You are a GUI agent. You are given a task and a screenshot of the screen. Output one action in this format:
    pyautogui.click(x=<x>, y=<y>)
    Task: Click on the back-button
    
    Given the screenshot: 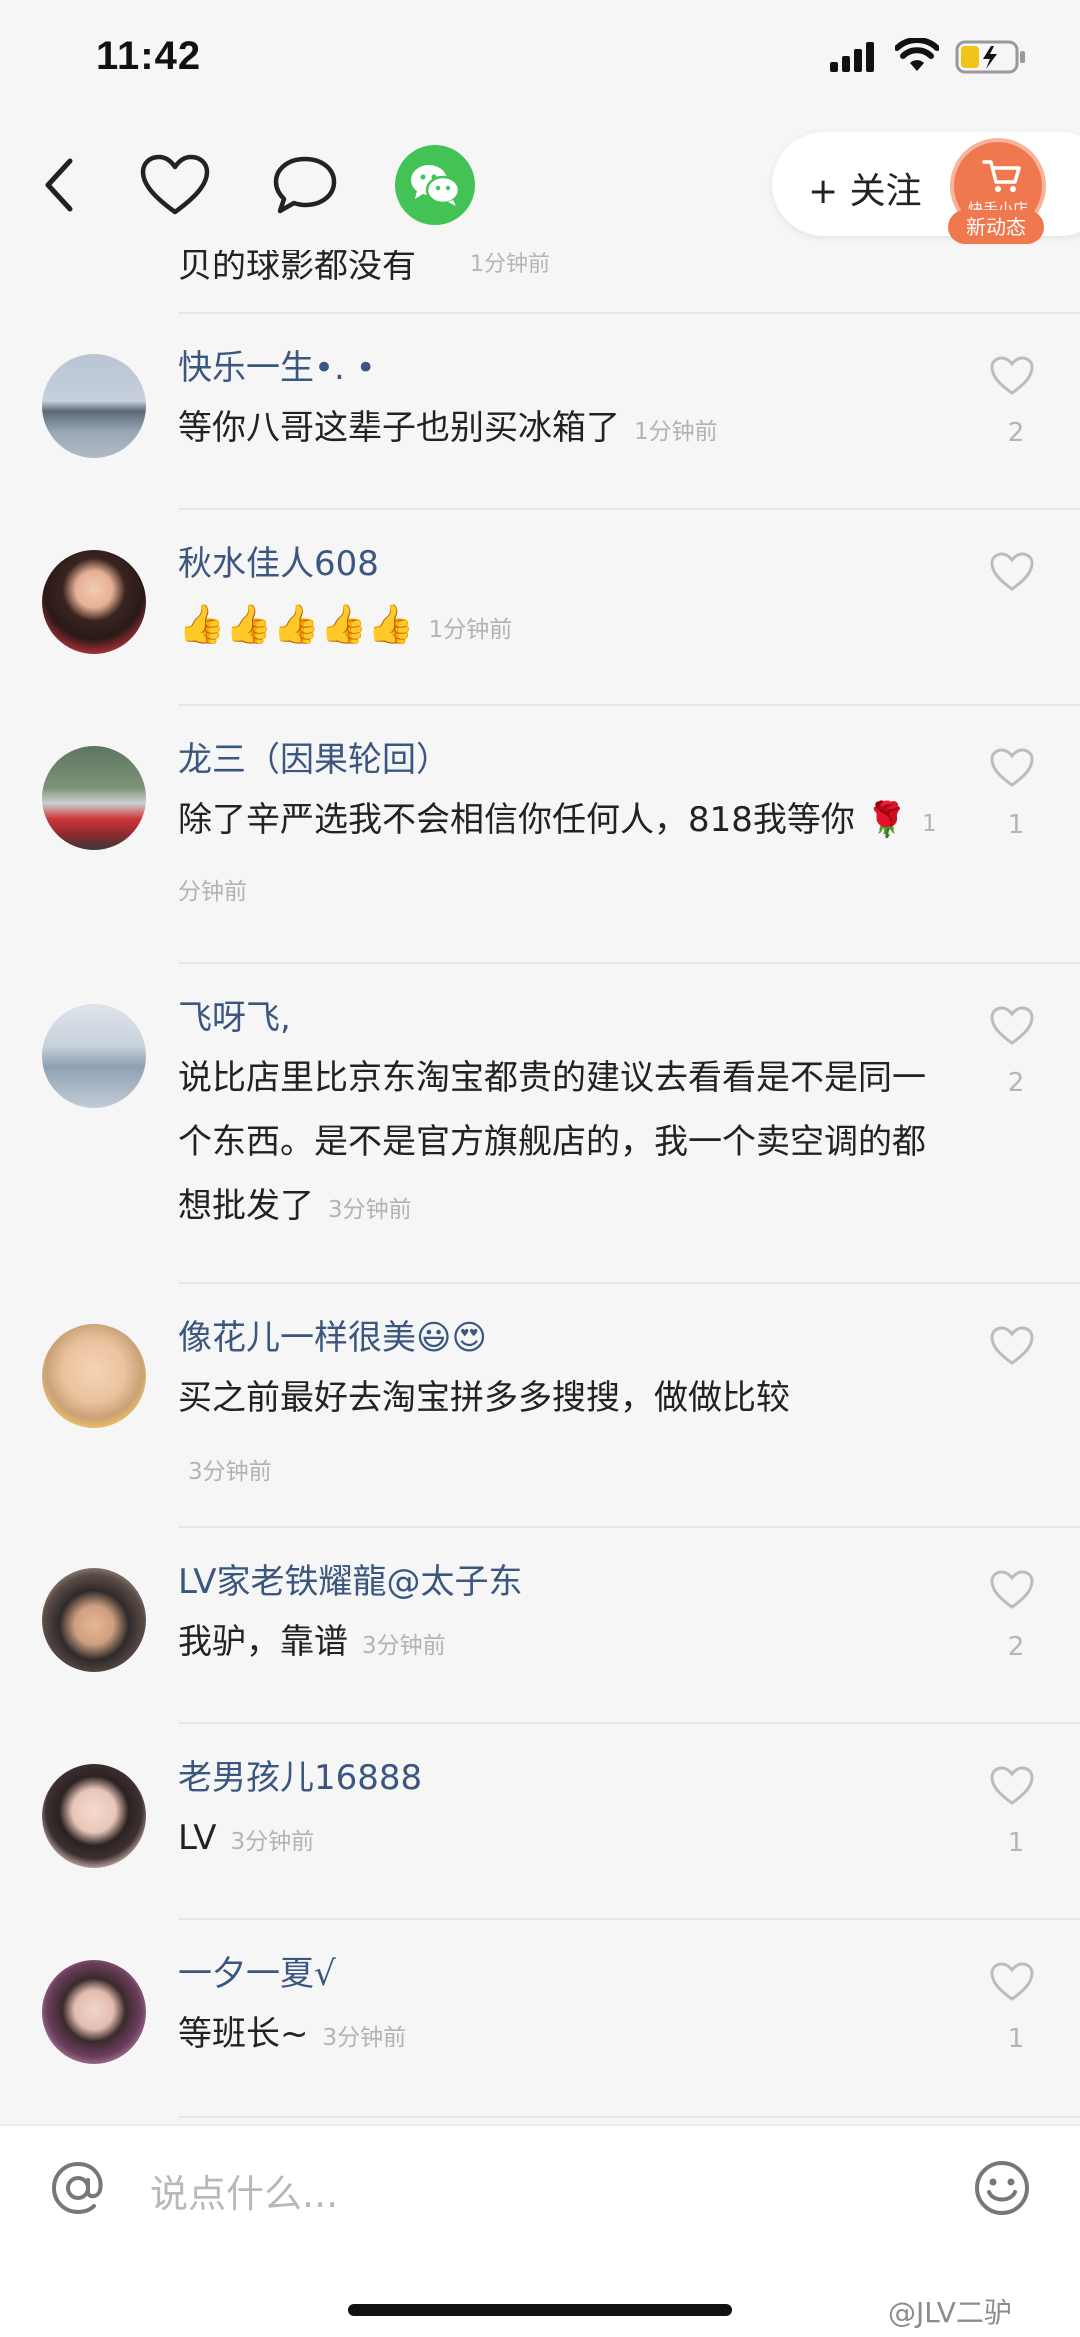 What is the action you would take?
    pyautogui.click(x=60, y=185)
    